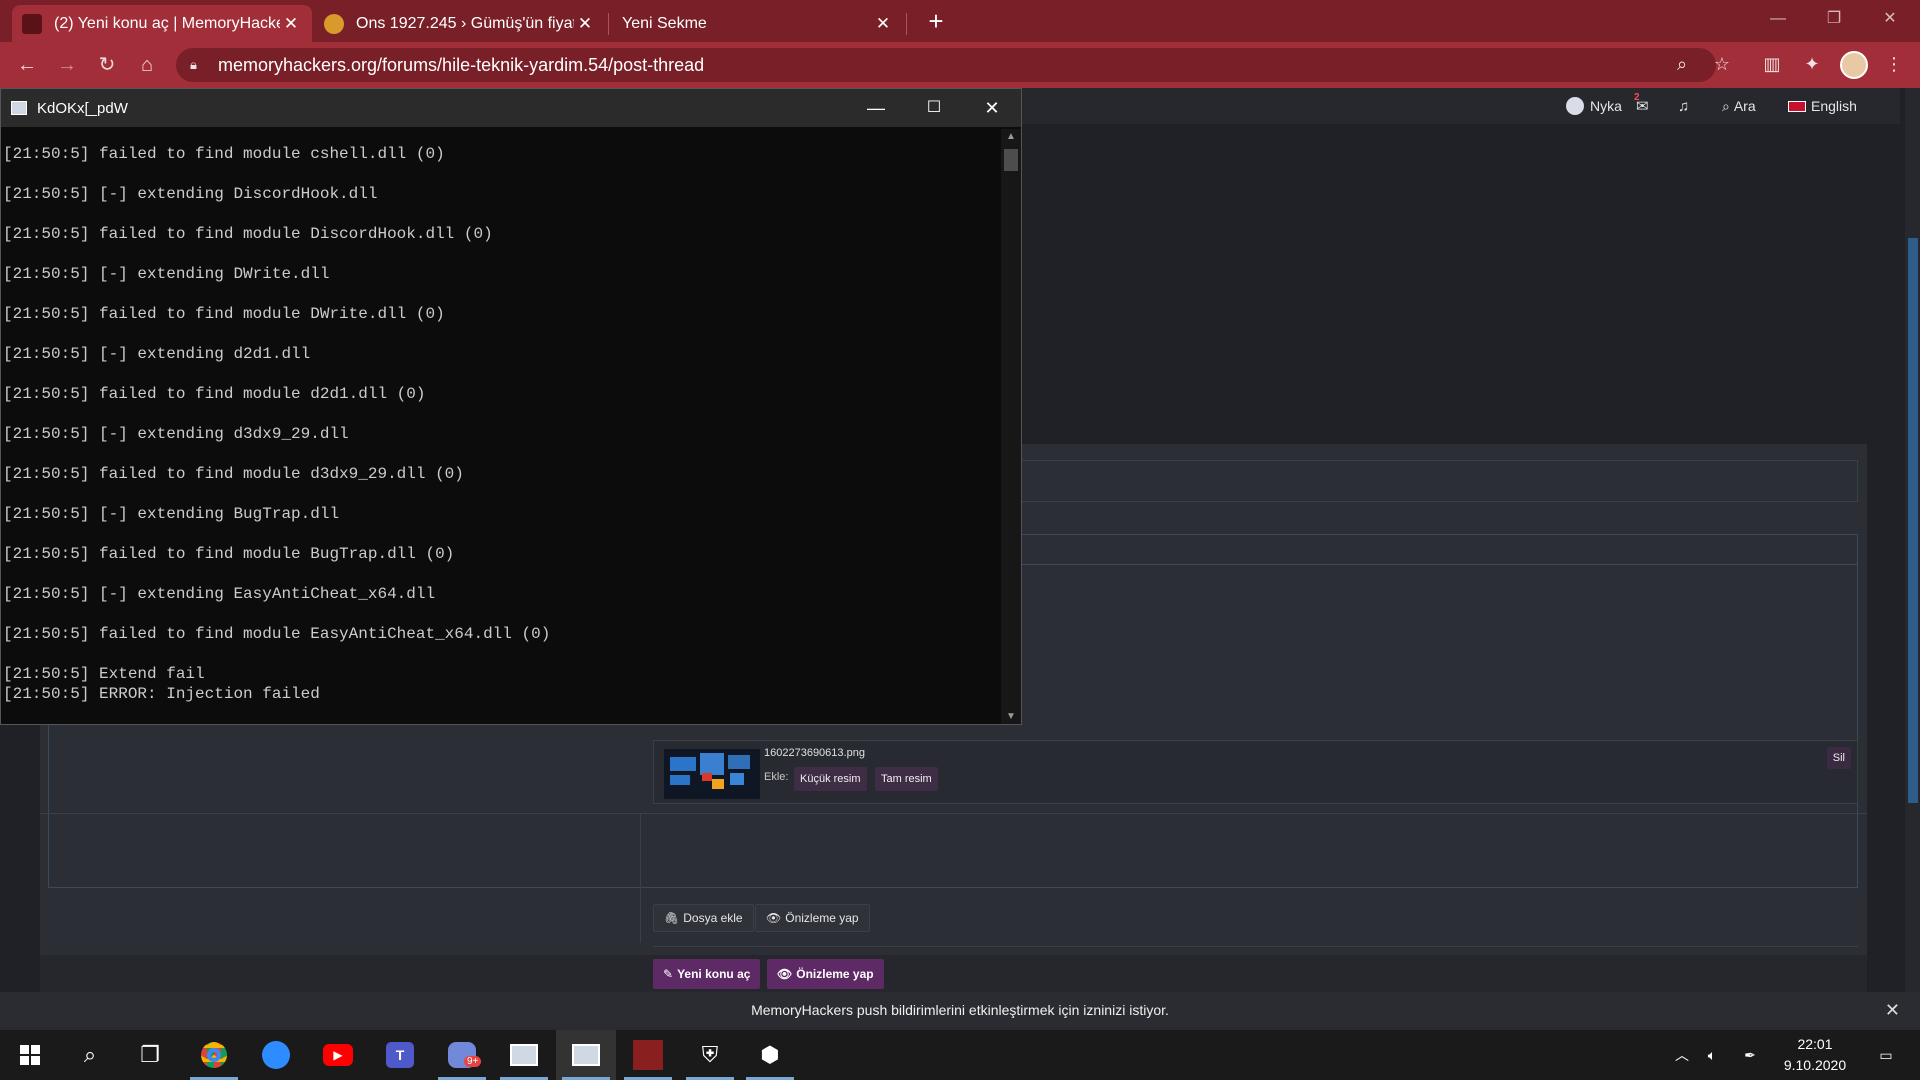  What do you see at coordinates (465, 23) in the screenshot?
I see `tab-title: Ons 1927.245 › Gümüş'ün fiyatı v` at bounding box center [465, 23].